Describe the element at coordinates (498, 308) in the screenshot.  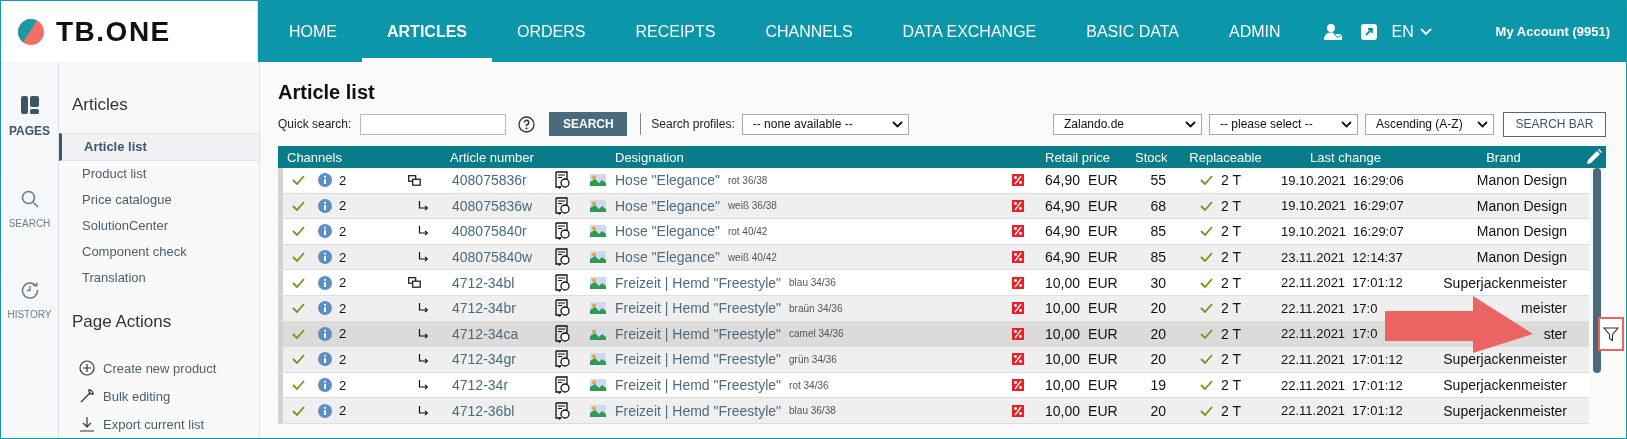
I see `article-number: 4712-34br` at that location.